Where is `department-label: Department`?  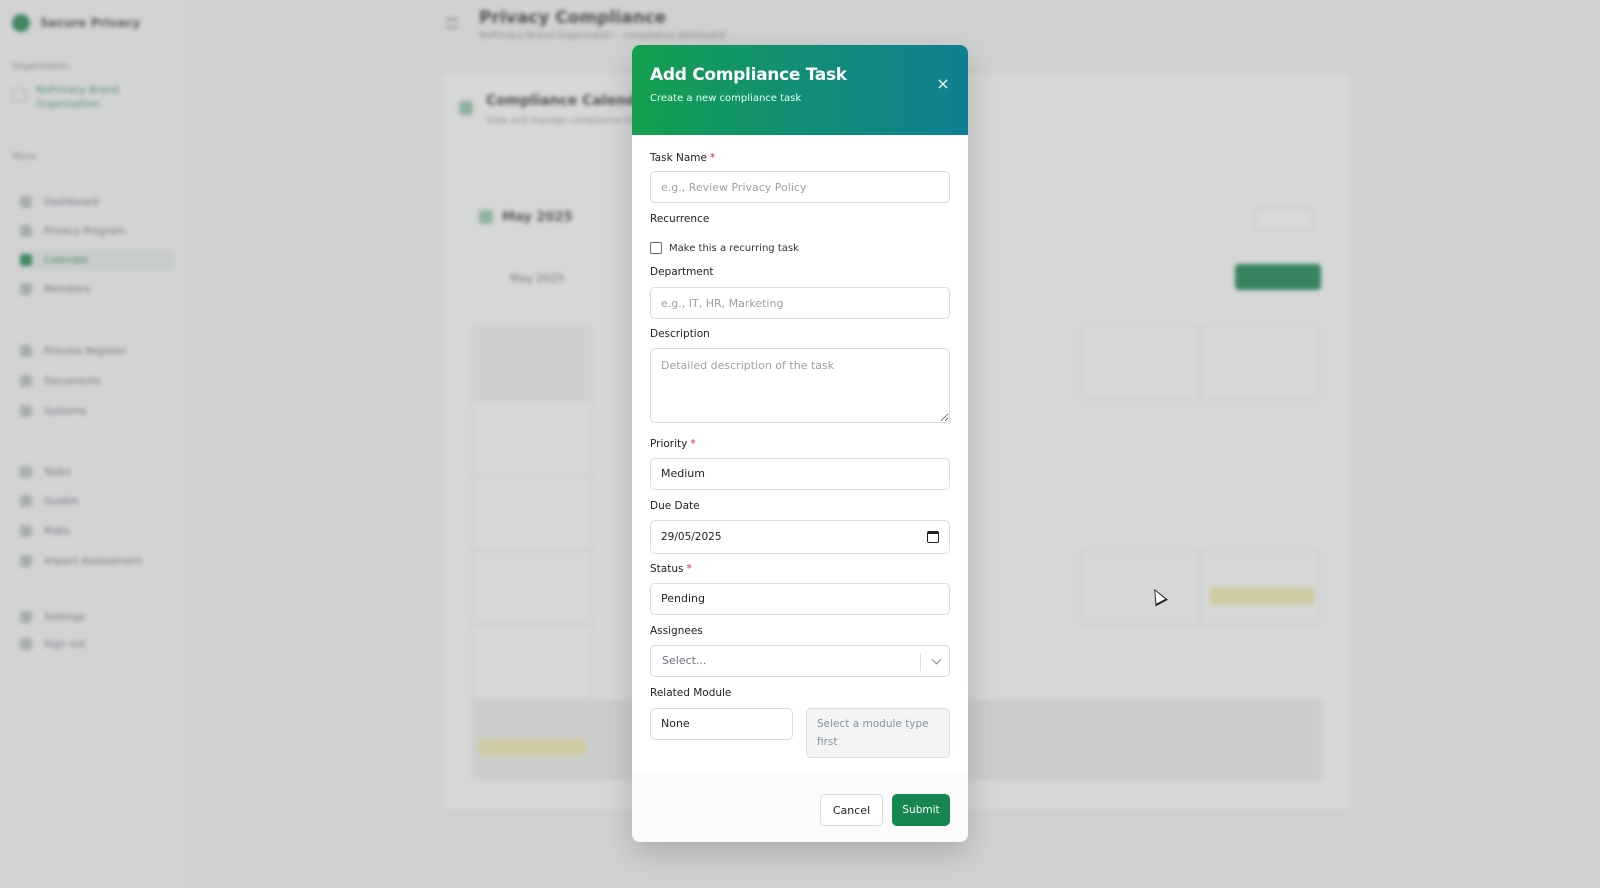
department-label: Department is located at coordinates (682, 272).